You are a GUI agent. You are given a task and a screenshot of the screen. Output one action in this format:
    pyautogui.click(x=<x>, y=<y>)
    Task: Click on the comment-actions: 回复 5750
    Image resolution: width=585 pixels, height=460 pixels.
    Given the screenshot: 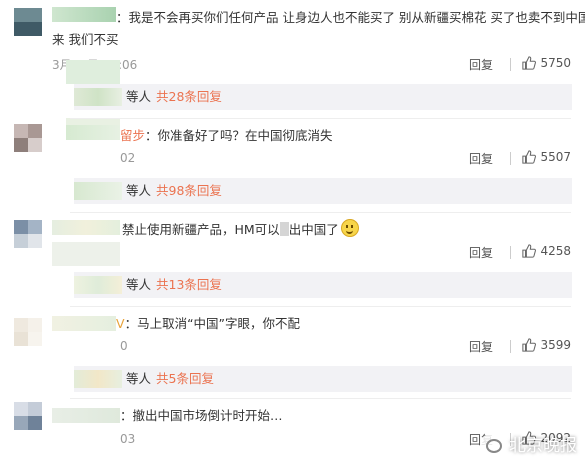 What is the action you would take?
    pyautogui.click(x=511, y=64)
    